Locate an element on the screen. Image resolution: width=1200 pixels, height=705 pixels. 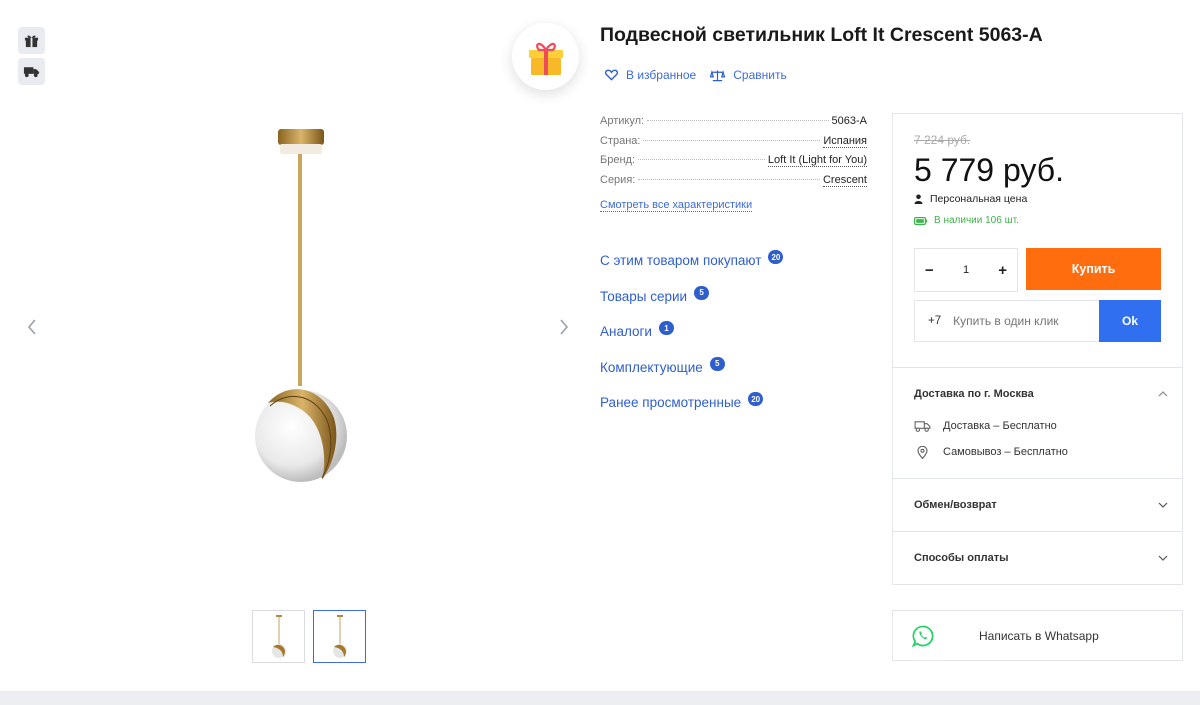
stock-status: В наличии 106 шт. is located at coordinates (966, 220).